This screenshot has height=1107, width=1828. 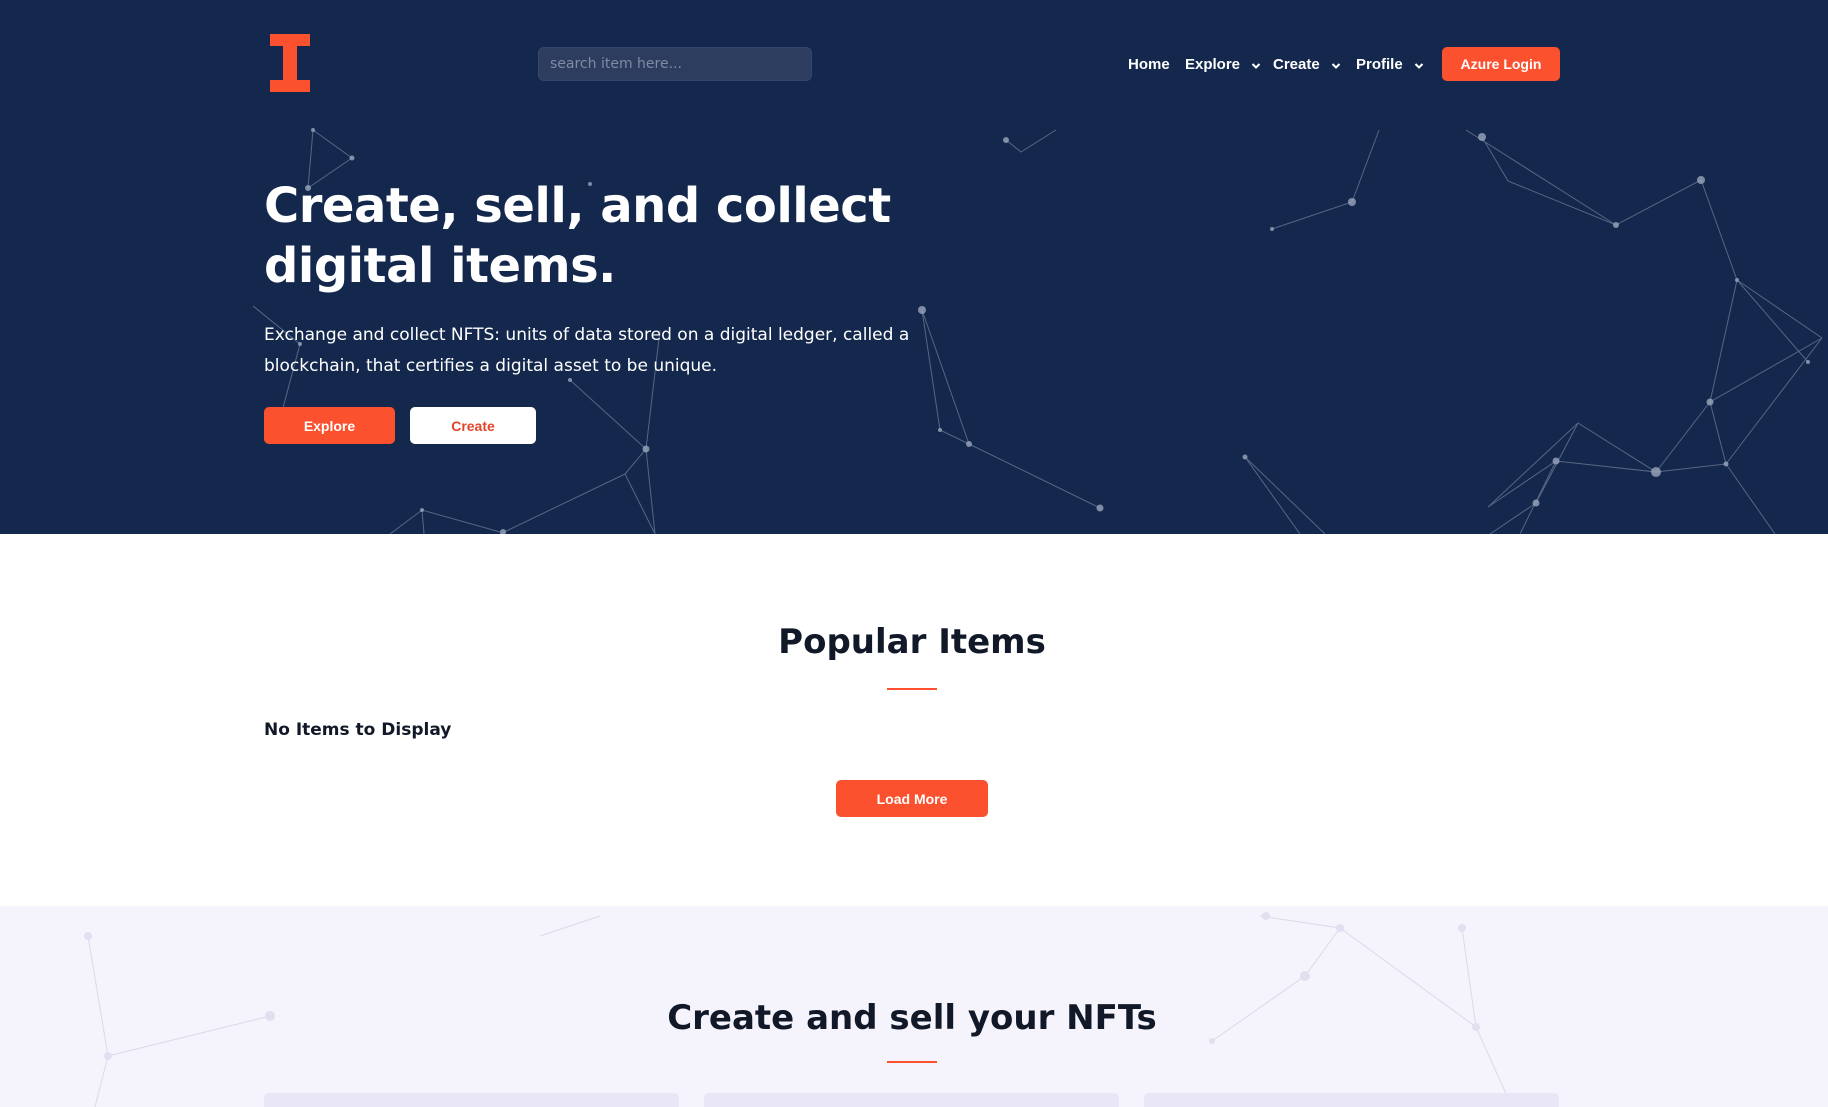 I want to click on nav-profile-label: Profile, so click(x=1379, y=64).